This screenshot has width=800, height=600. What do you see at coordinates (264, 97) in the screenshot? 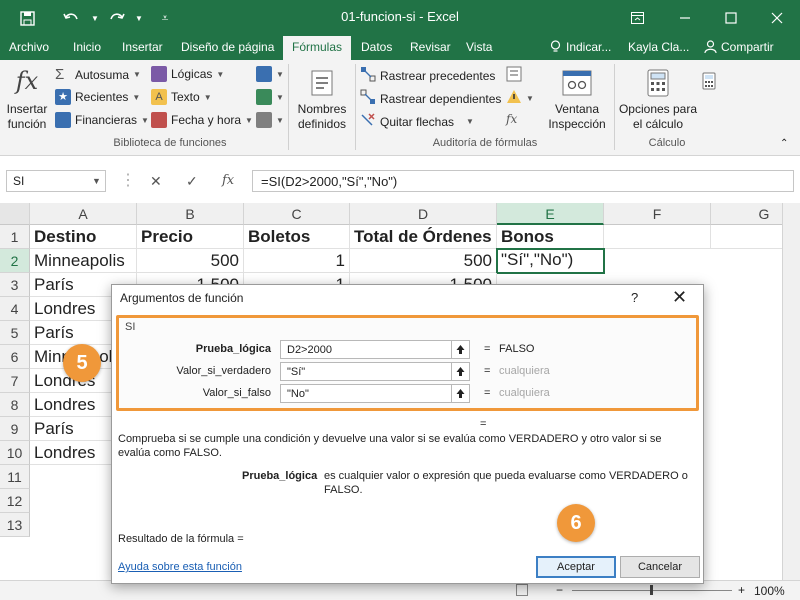
I see `math-book-icon` at bounding box center [264, 97].